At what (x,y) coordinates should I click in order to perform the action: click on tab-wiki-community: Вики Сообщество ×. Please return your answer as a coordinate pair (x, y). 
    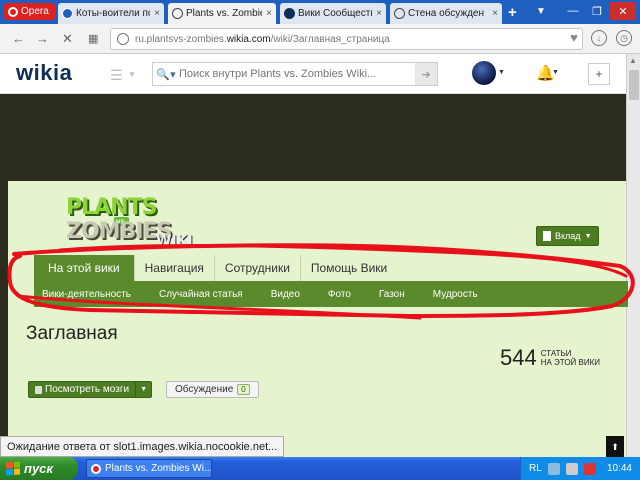
    Looking at the image, I should click on (333, 13).